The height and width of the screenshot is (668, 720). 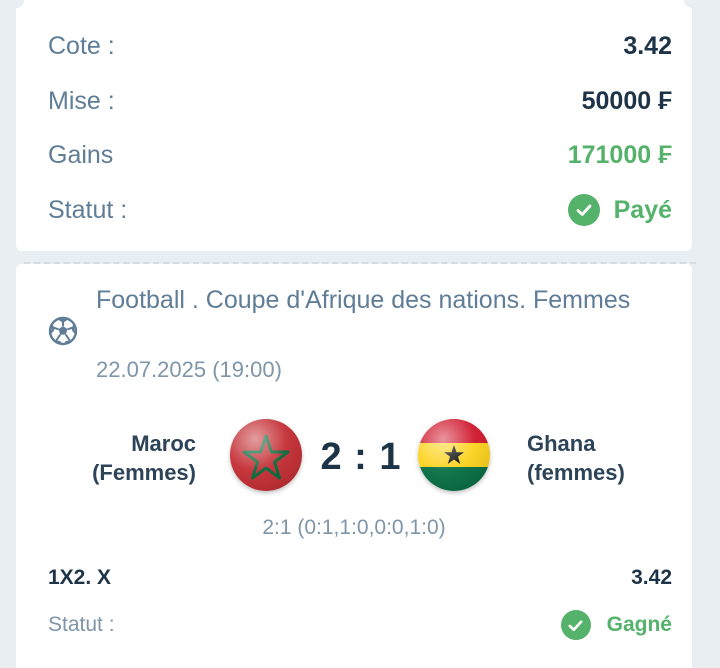 What do you see at coordinates (81, 155) in the screenshot?
I see `winnings-label: Gains` at bounding box center [81, 155].